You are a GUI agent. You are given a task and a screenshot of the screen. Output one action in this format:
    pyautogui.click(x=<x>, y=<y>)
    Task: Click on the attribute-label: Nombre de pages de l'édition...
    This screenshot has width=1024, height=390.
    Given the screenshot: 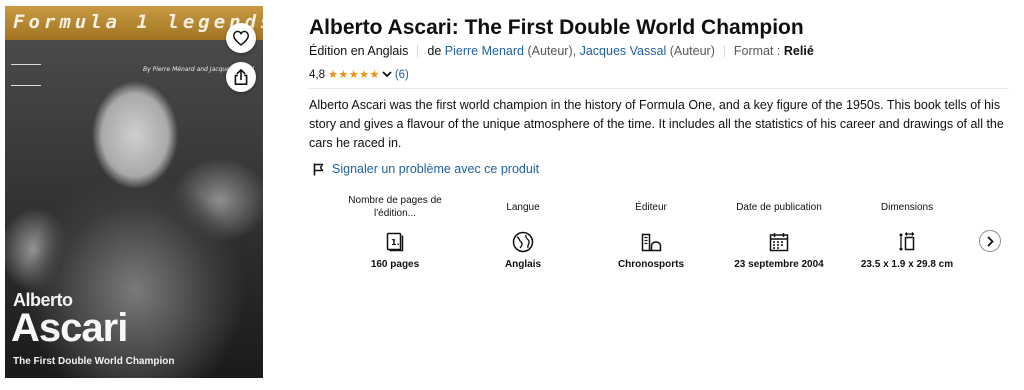 What is the action you would take?
    pyautogui.click(x=395, y=207)
    